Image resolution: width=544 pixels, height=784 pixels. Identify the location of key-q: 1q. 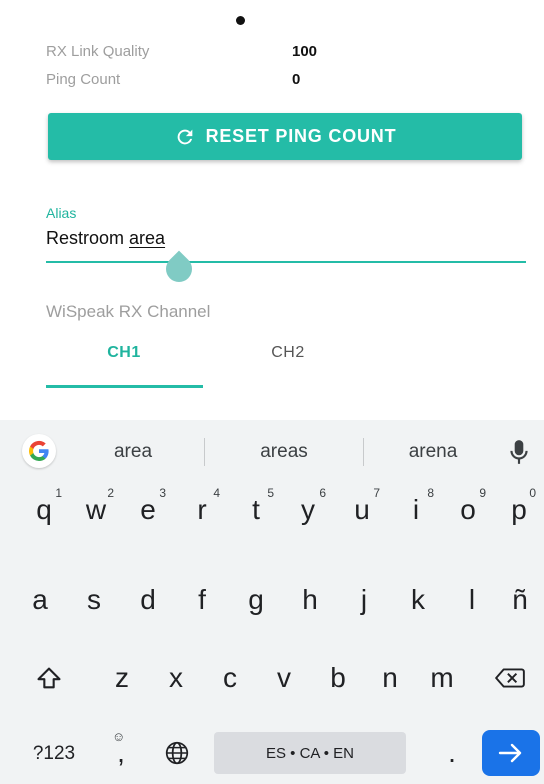
(44, 510).